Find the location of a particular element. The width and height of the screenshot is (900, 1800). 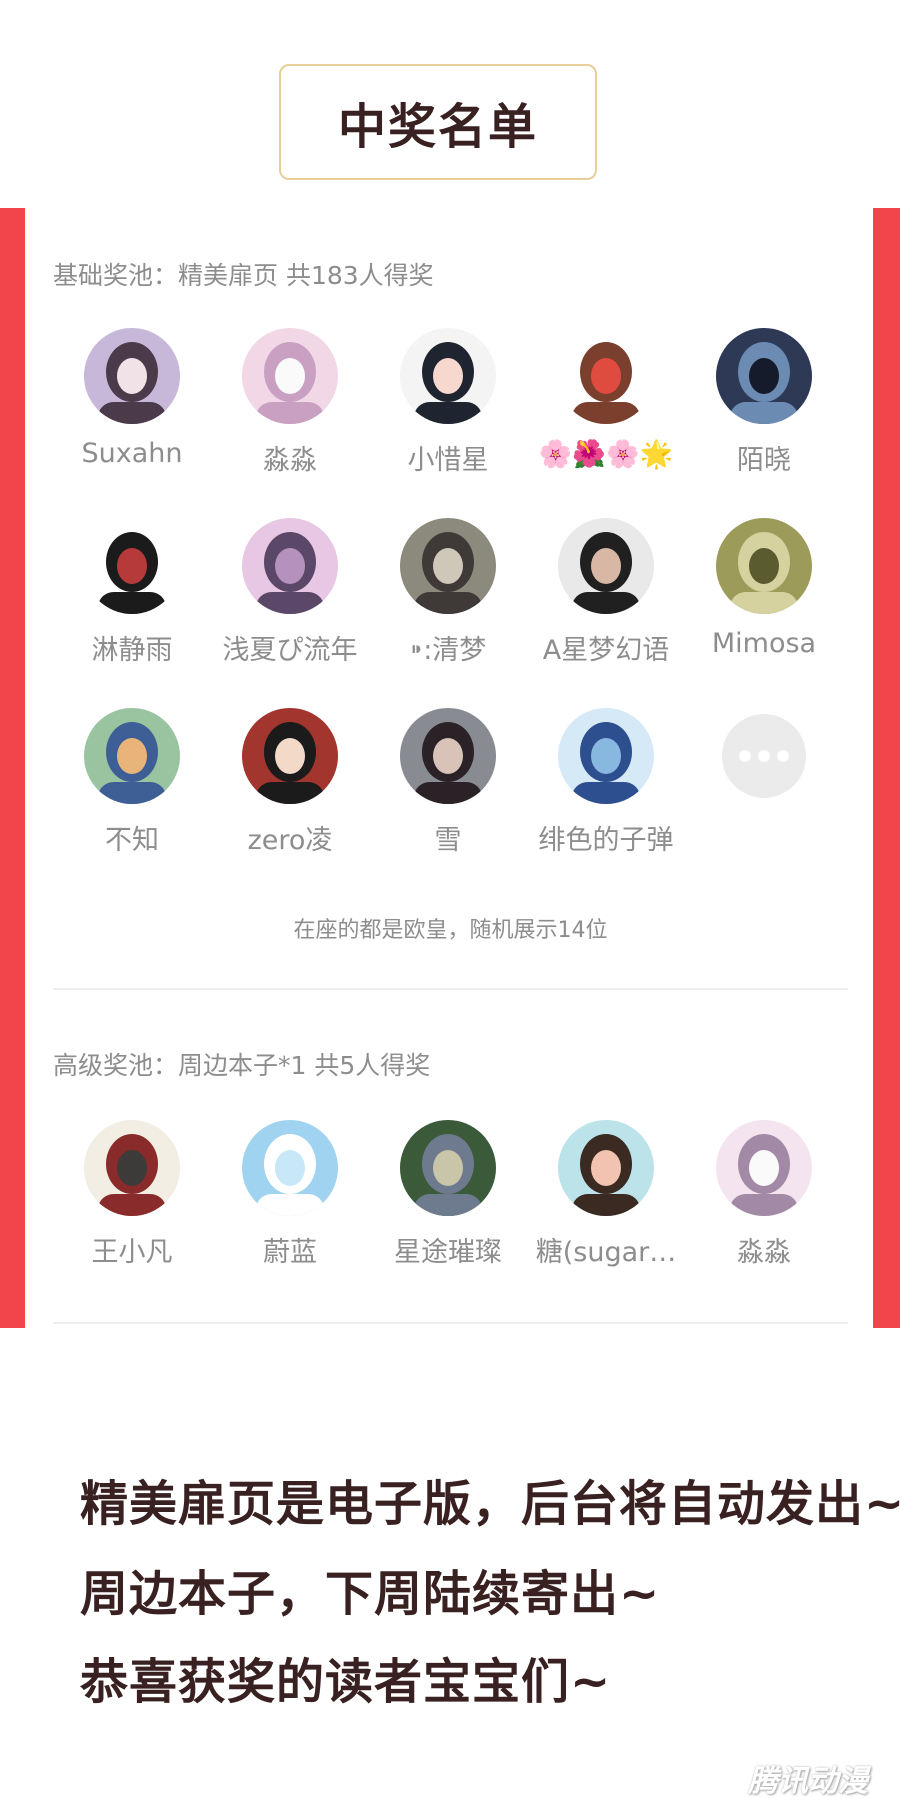

winner-name: Mimosa is located at coordinates (764, 643).